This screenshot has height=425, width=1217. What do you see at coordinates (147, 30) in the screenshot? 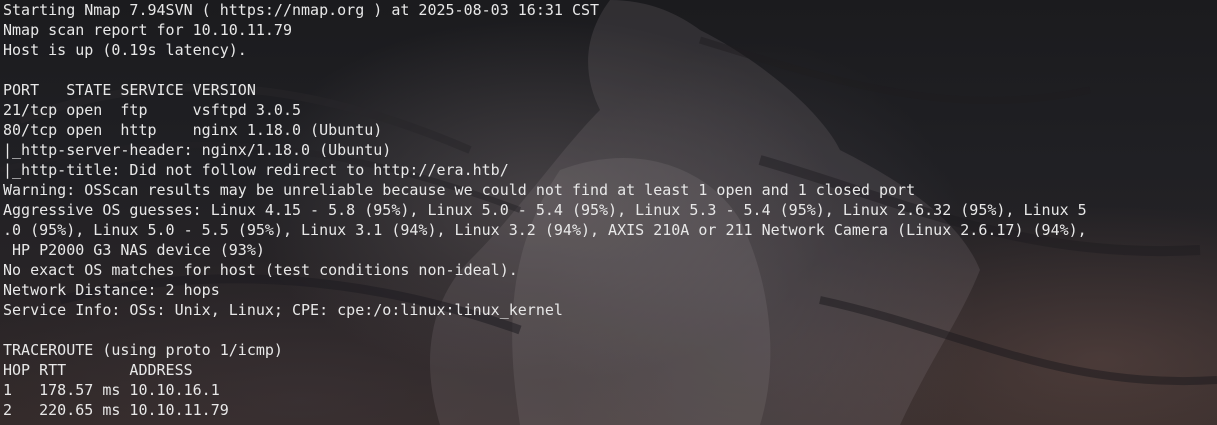
I see `terminal-line: Nmap scan report for 10.10.11.79` at bounding box center [147, 30].